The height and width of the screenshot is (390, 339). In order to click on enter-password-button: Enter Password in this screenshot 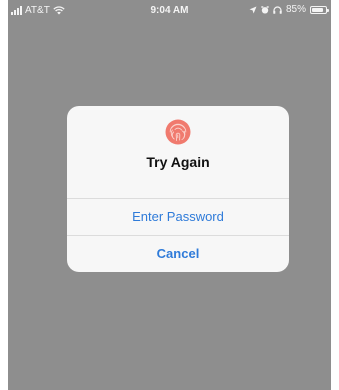, I will do `click(178, 217)`.